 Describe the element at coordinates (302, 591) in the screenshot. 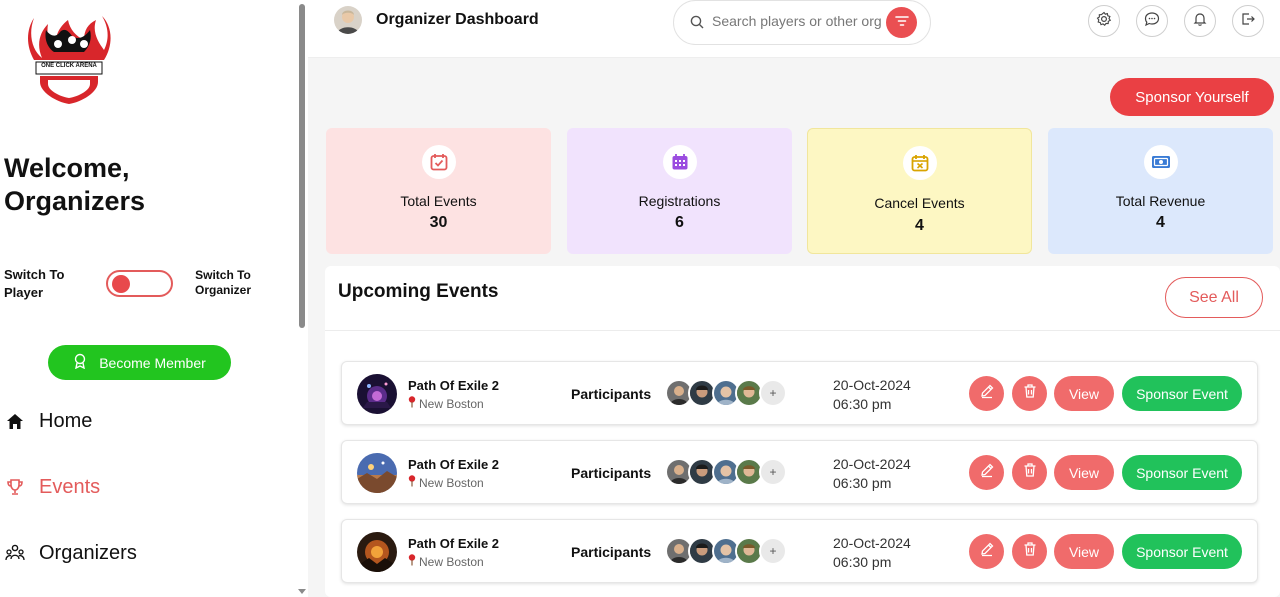

I see `scroll-down-icon` at that location.